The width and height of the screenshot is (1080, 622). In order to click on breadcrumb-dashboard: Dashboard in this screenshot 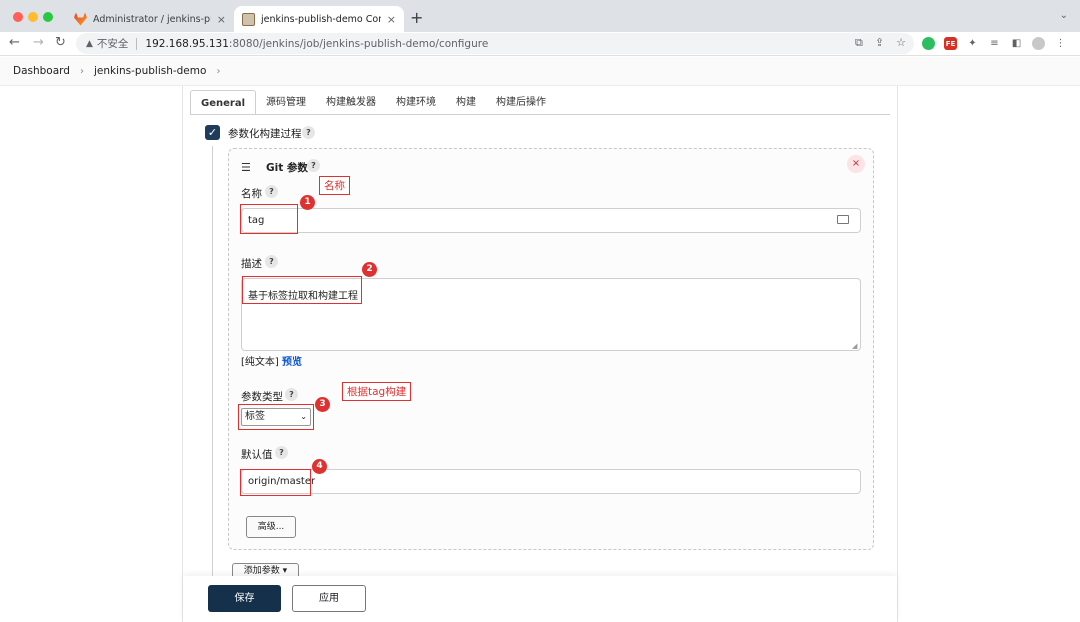, I will do `click(41, 71)`.